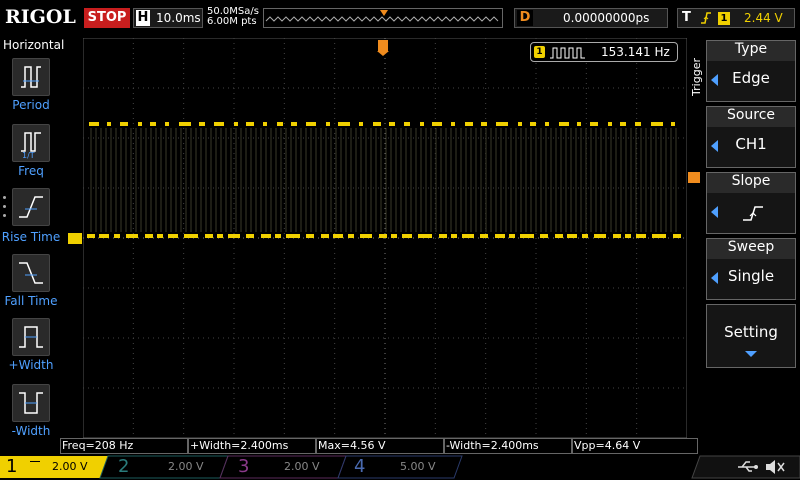 The width and height of the screenshot is (800, 480). I want to click on fall-time-button, so click(31, 273).